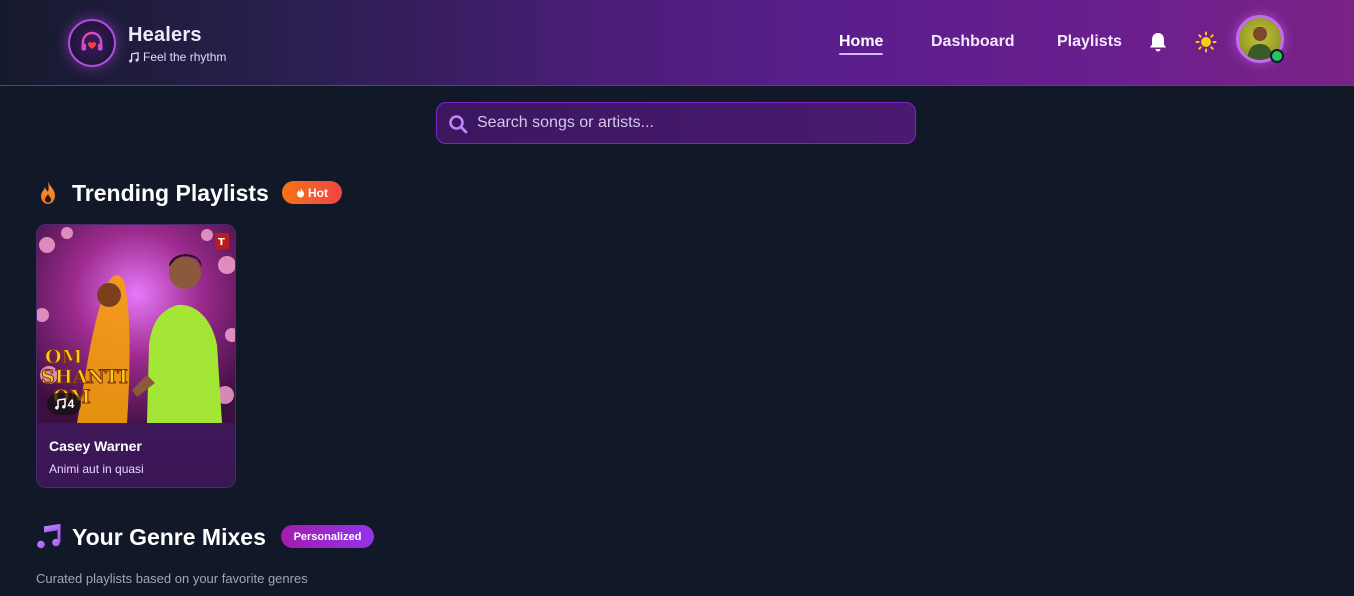 This screenshot has height=596, width=1354. What do you see at coordinates (1277, 56) in the screenshot?
I see `online-status-dot` at bounding box center [1277, 56].